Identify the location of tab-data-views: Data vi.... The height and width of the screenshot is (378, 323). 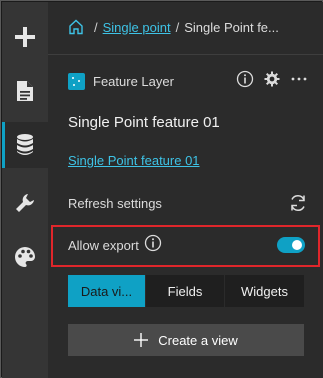
(107, 291).